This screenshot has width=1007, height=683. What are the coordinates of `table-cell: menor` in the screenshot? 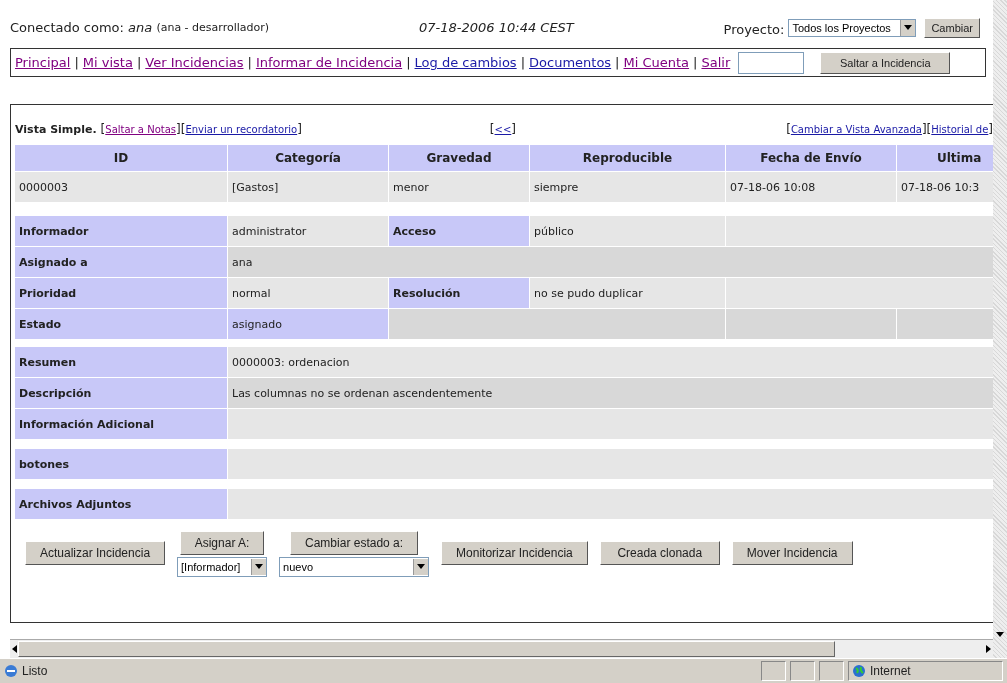 It's located at (459, 187).